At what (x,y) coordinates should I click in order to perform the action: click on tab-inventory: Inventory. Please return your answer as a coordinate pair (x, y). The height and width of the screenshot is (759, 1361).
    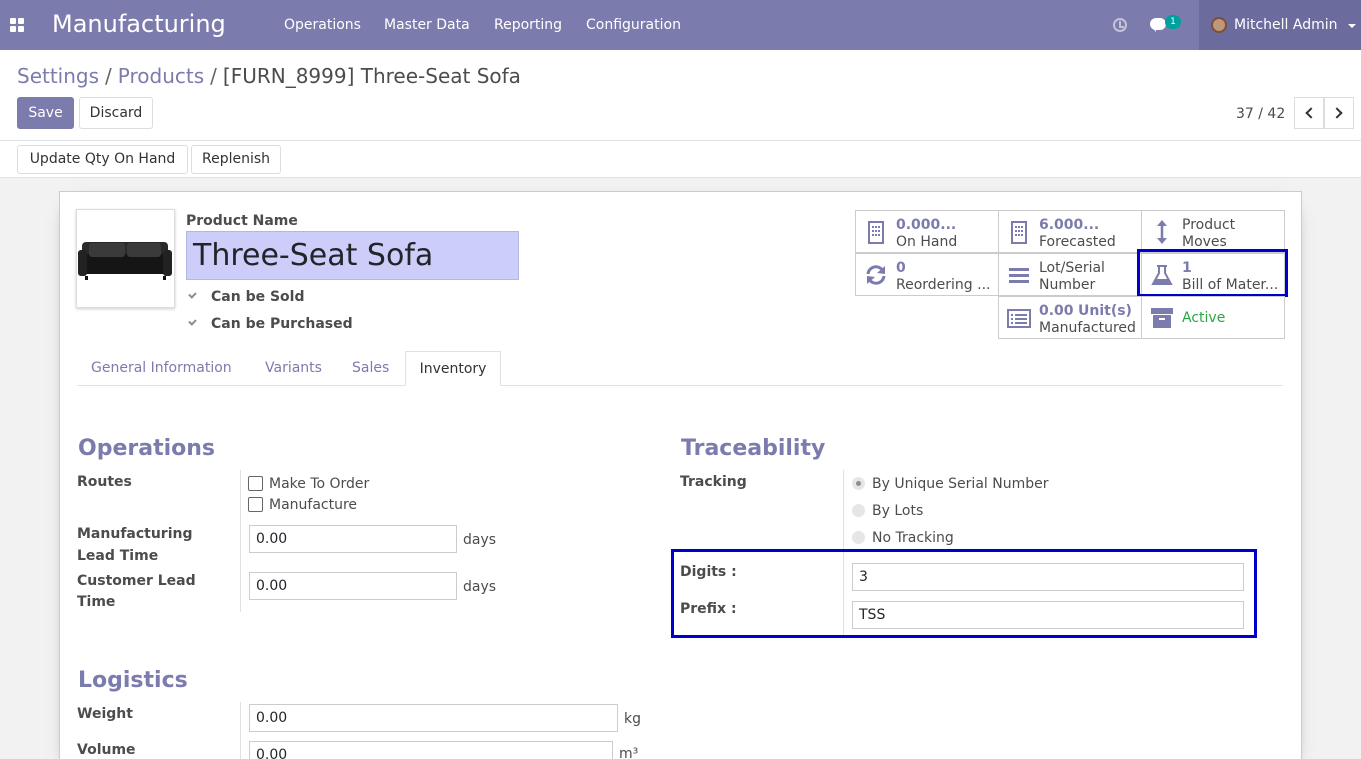
    Looking at the image, I should click on (453, 368).